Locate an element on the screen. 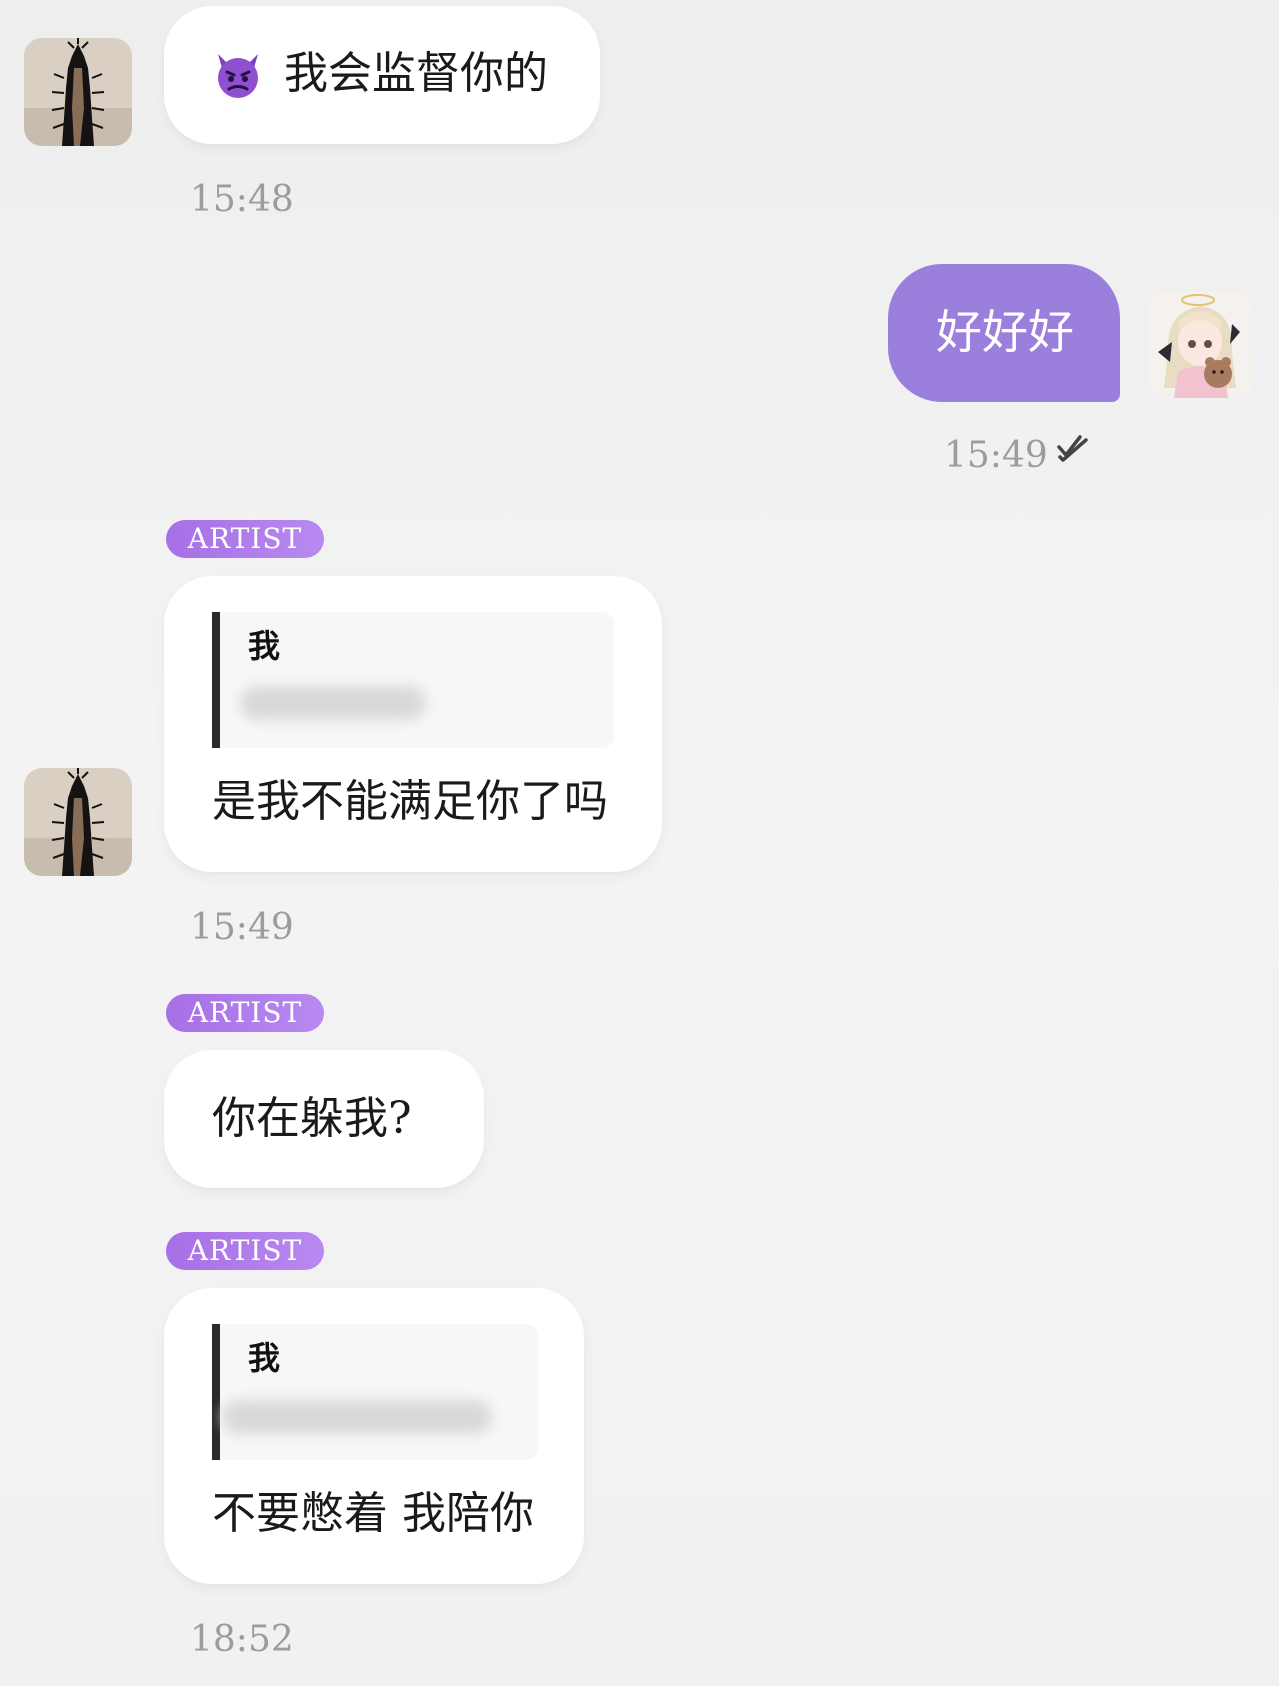 The height and width of the screenshot is (1686, 1279). message-timestamp: 18:52 is located at coordinates (242, 1639).